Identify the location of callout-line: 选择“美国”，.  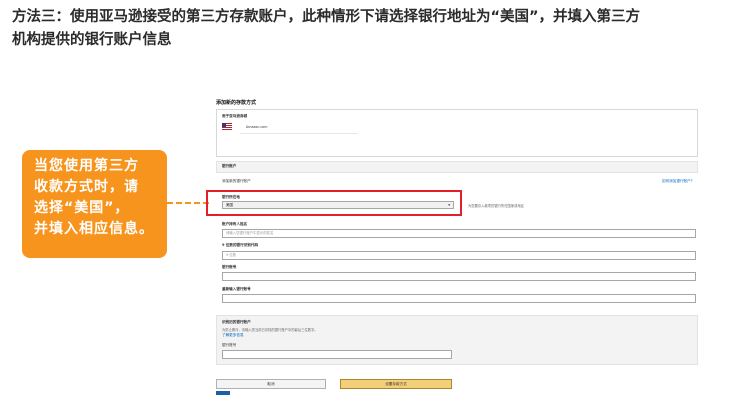
(82, 208).